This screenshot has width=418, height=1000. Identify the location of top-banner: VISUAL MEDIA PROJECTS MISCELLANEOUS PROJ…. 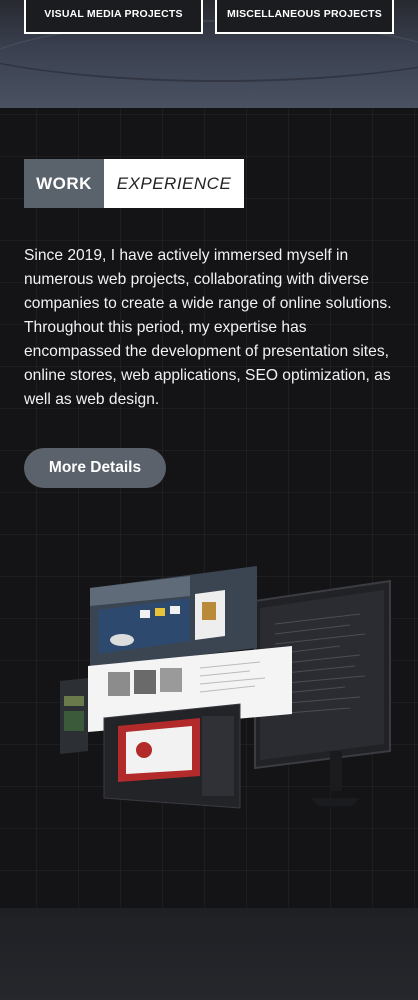
(209, 54).